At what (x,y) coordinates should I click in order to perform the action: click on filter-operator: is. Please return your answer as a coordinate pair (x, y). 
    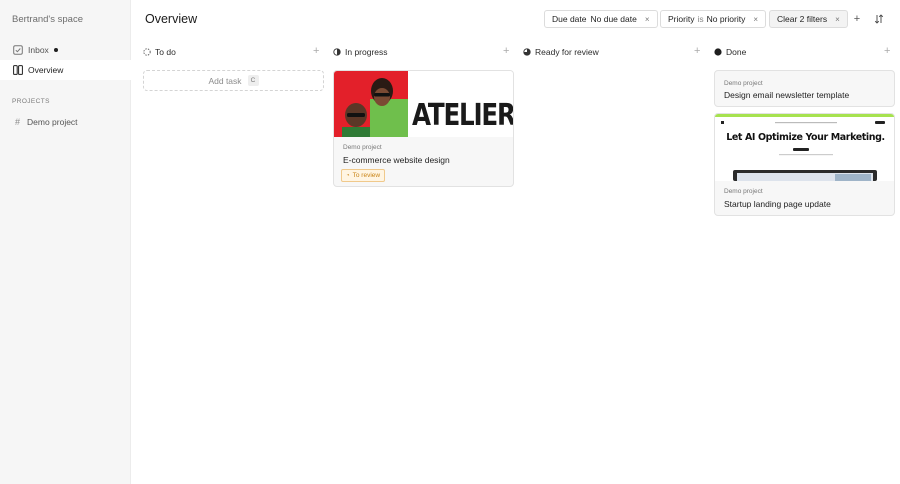
    Looking at the image, I should click on (700, 19).